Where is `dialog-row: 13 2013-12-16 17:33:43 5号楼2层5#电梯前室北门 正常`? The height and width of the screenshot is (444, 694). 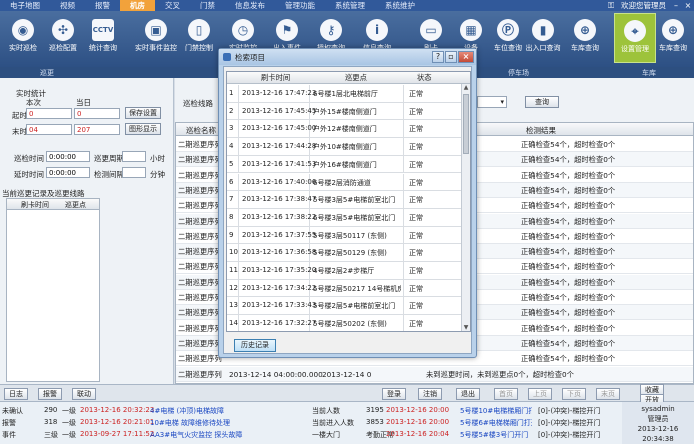
dialog-row: 13 2013-12-16 17:33:43 5号楼2层5#电梯前室北门 正常 is located at coordinates (345, 306).